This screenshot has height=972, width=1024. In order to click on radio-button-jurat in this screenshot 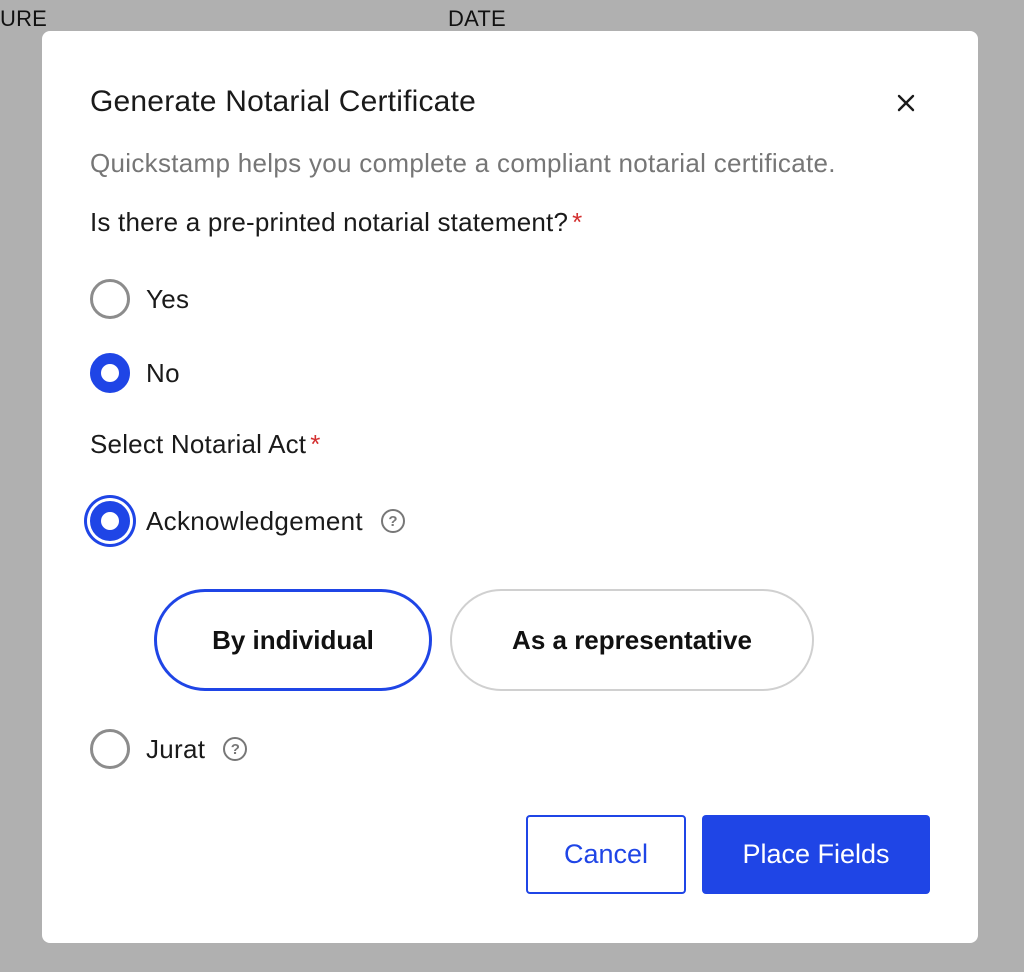, I will do `click(110, 749)`.